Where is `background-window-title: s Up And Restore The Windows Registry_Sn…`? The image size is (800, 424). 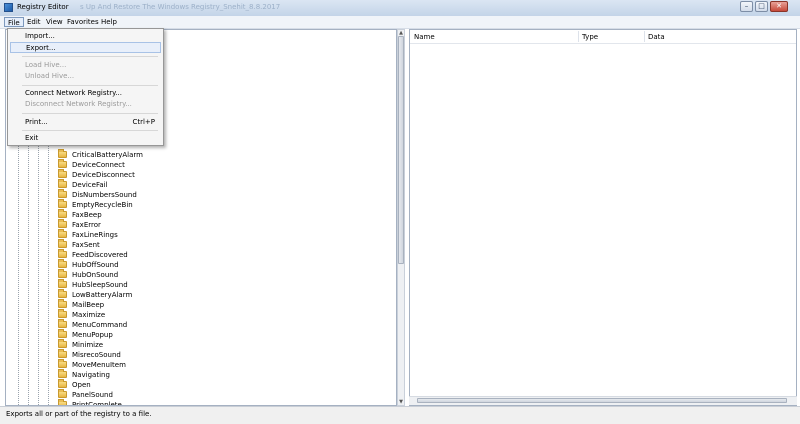
background-window-title: s Up And Restore The Windows Registry_Sn… is located at coordinates (180, 7).